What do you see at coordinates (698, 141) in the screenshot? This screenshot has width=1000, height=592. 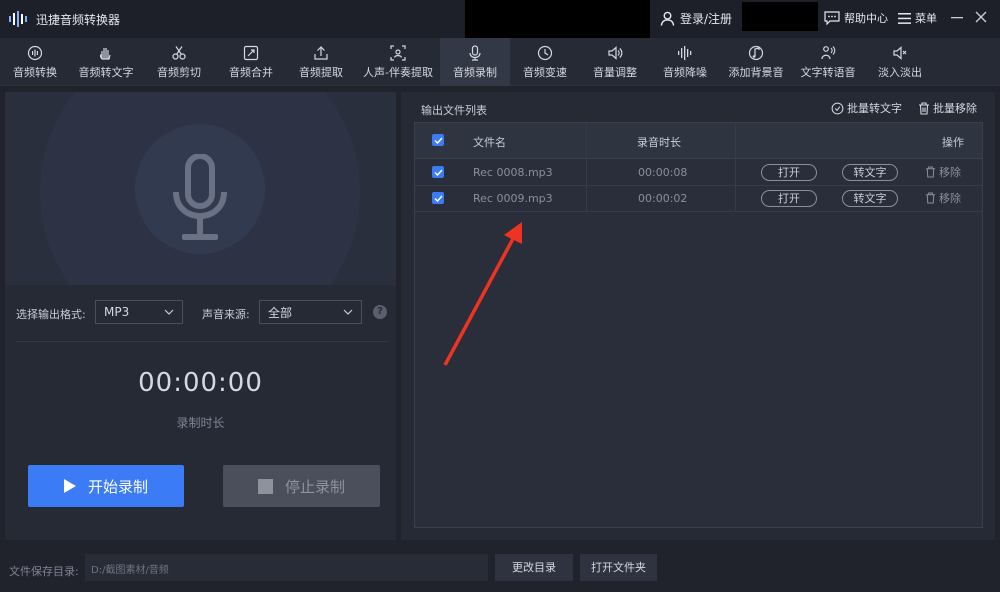 I see `table-header: 文件名 录音时长 操作` at bounding box center [698, 141].